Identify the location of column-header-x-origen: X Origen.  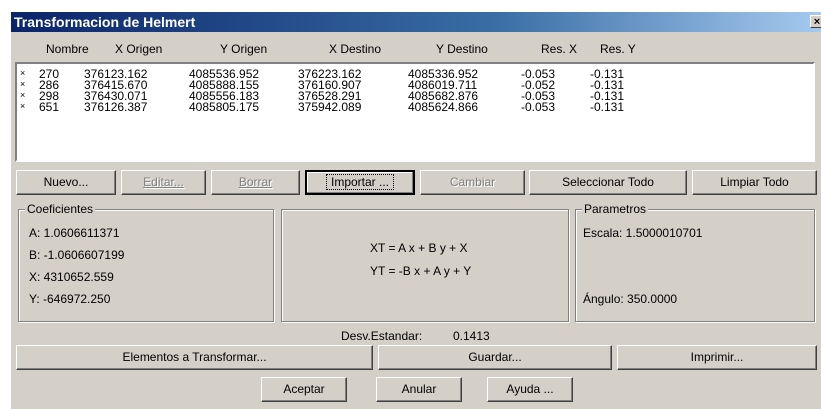
(138, 49).